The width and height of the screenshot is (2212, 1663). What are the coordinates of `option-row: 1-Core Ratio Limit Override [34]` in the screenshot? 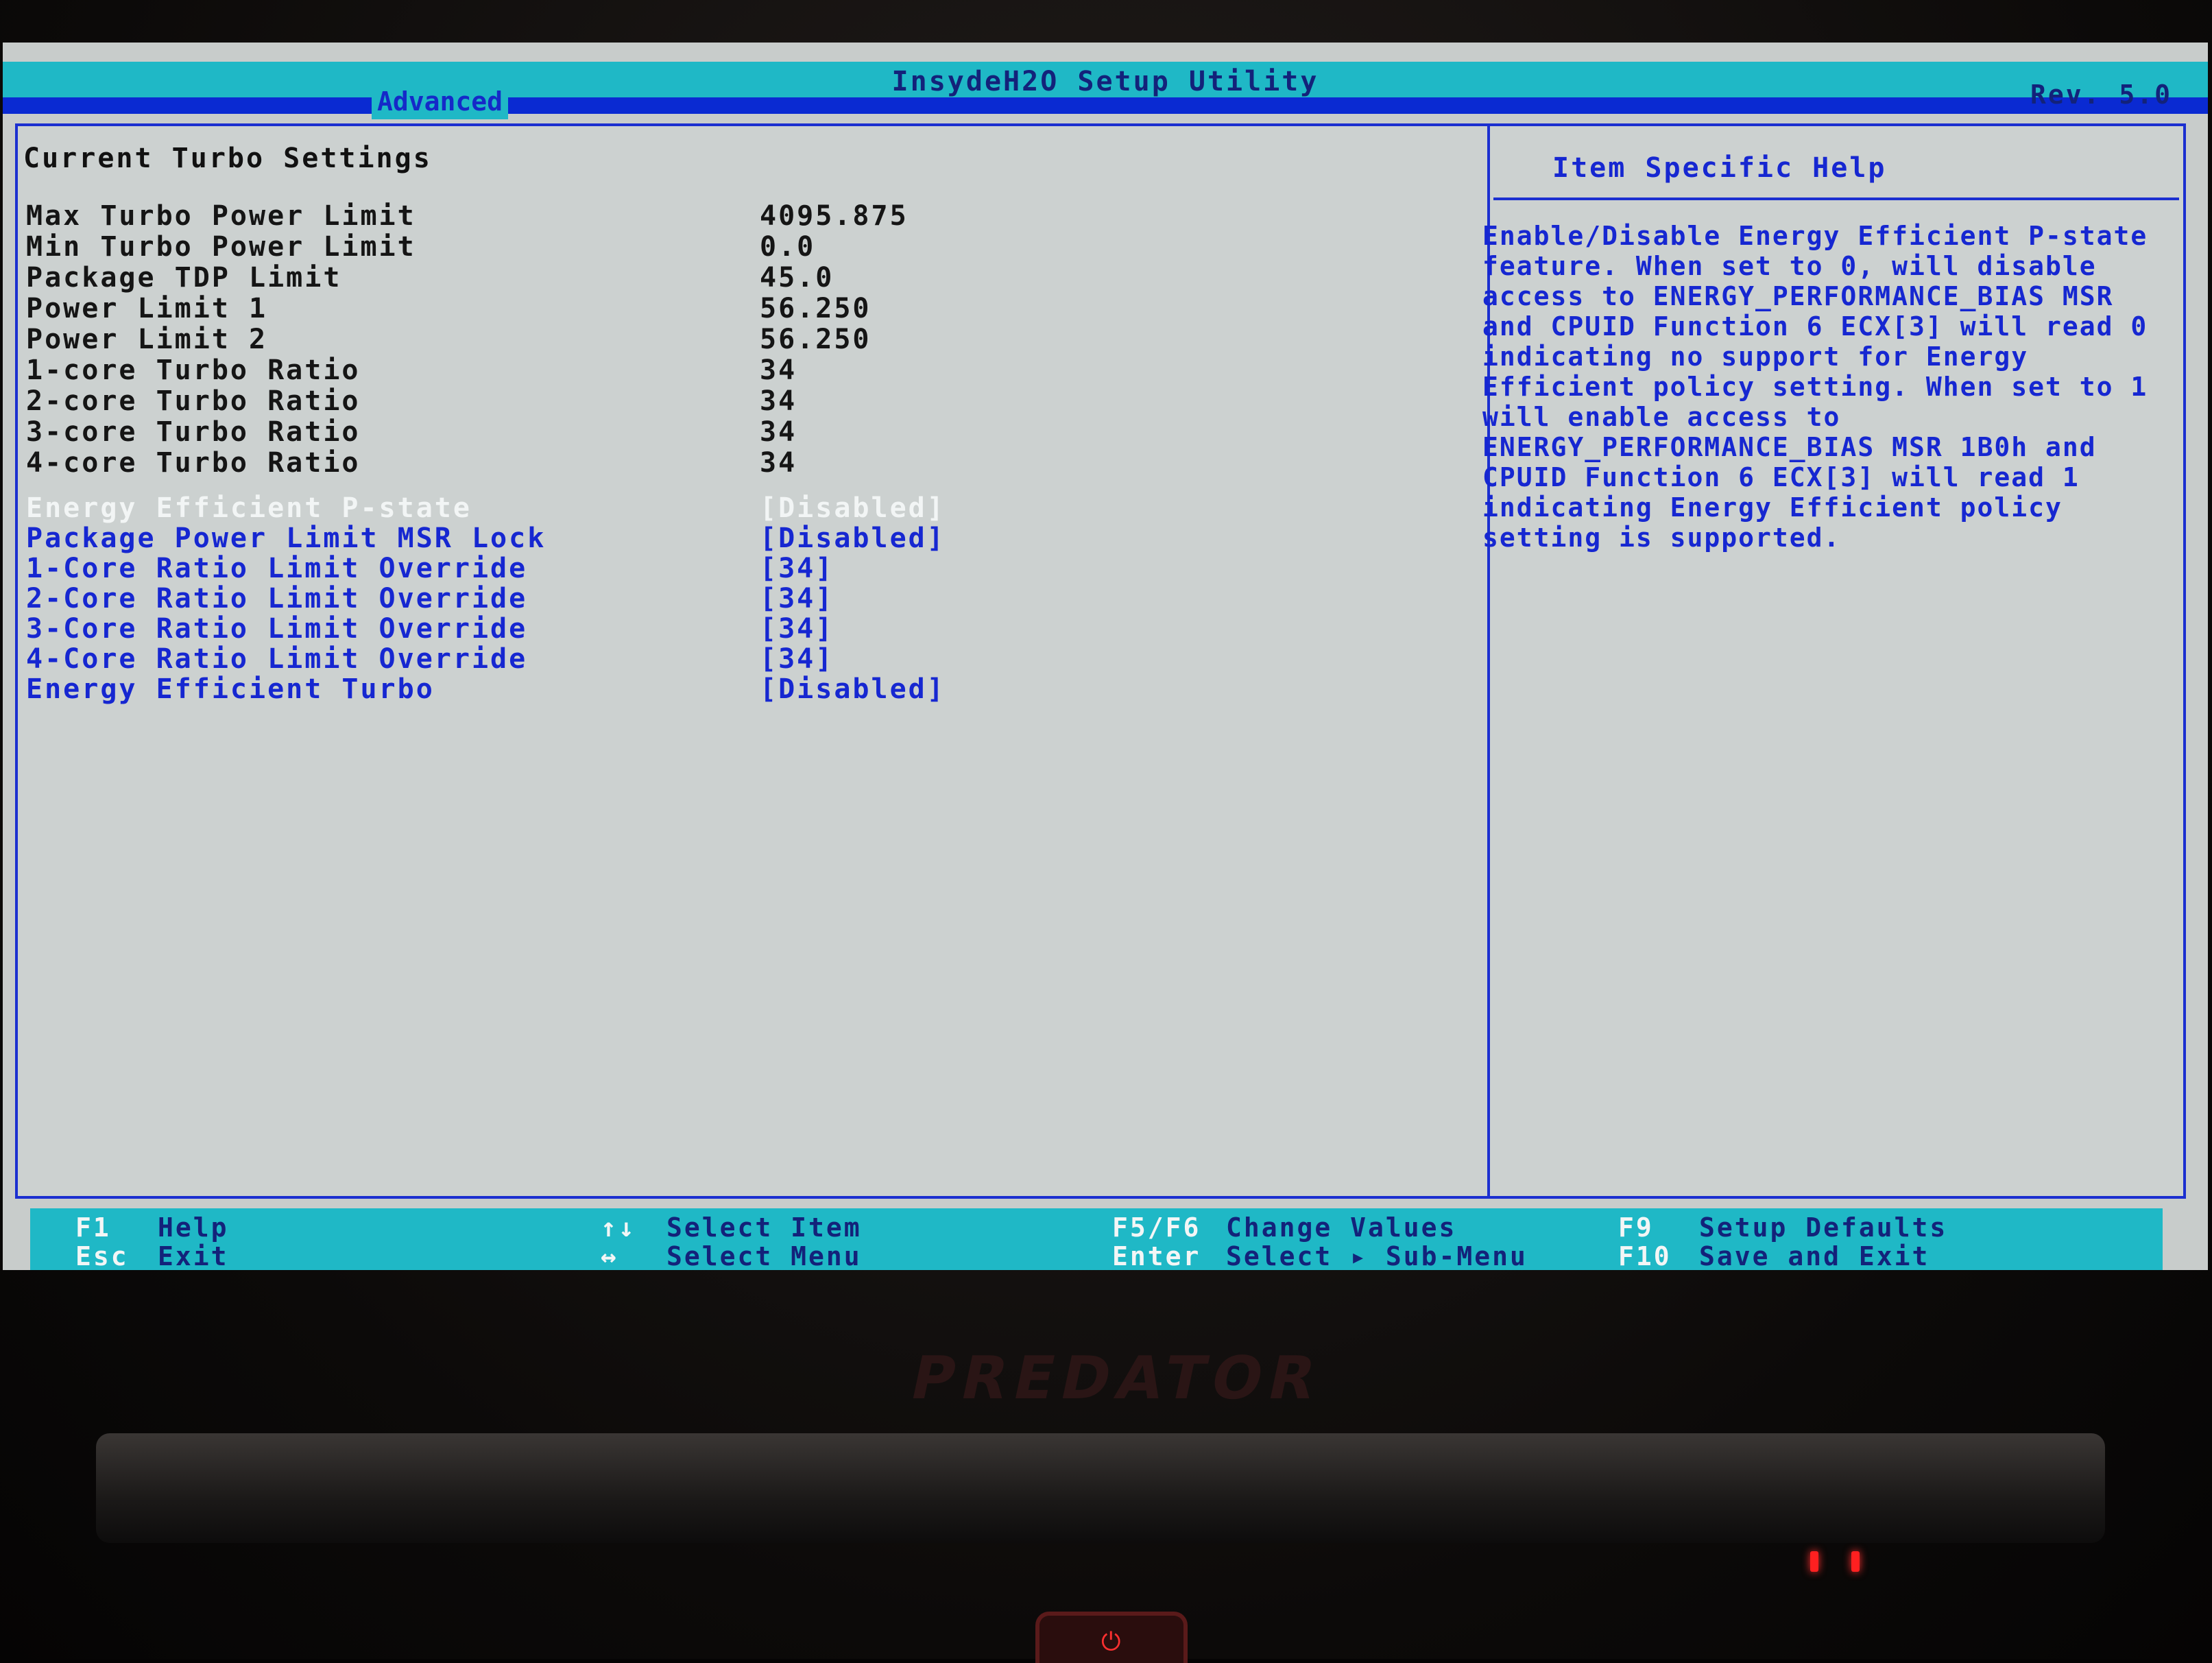 It's located at (540, 568).